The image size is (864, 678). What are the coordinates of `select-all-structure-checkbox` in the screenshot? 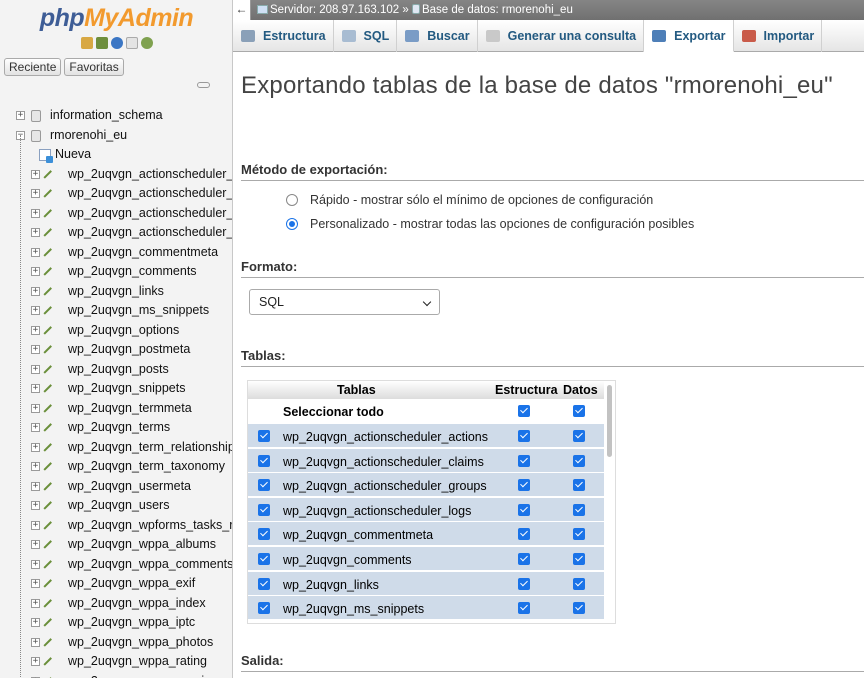 It's located at (524, 411).